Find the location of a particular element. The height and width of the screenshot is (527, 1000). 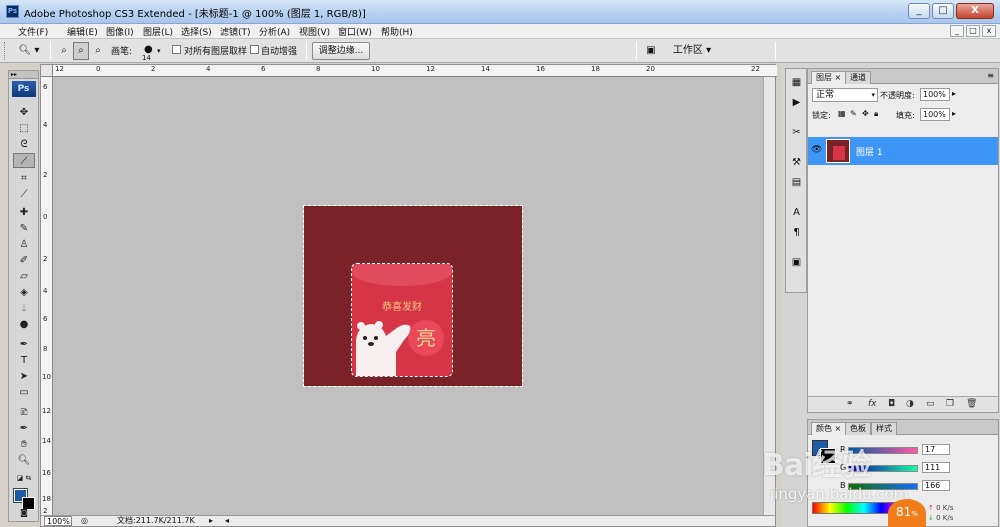

auto-enhance-checkbox is located at coordinates (254, 49).